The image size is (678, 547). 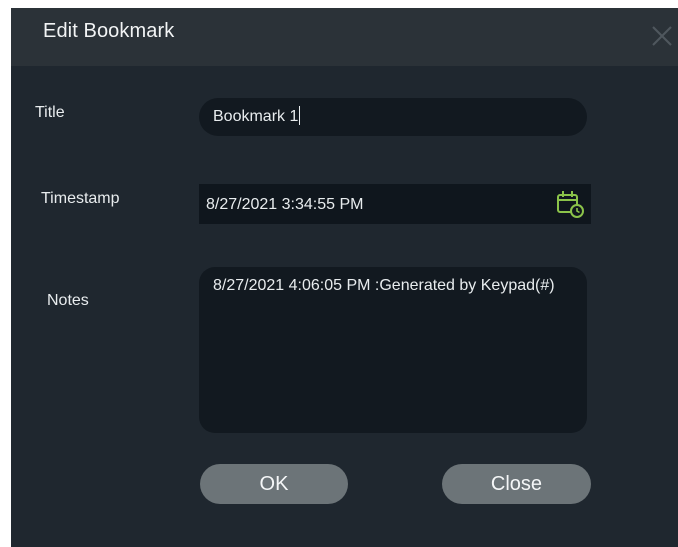 I want to click on dialog-title: Edit Bookmark, so click(x=109, y=31).